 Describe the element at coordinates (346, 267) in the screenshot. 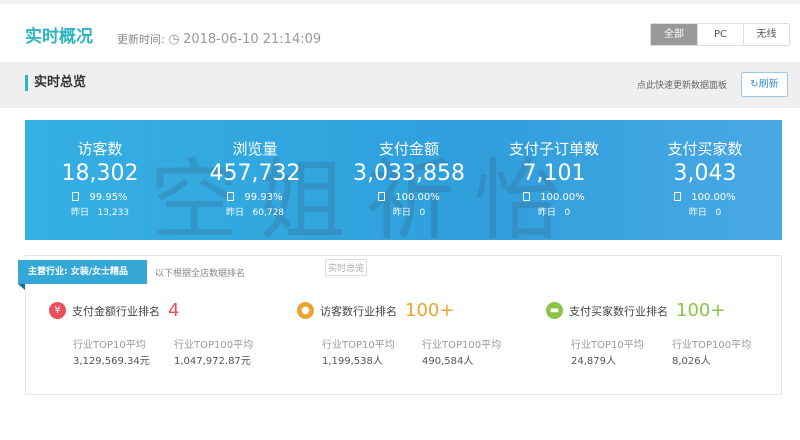

I see `stamp: 实时总览` at that location.